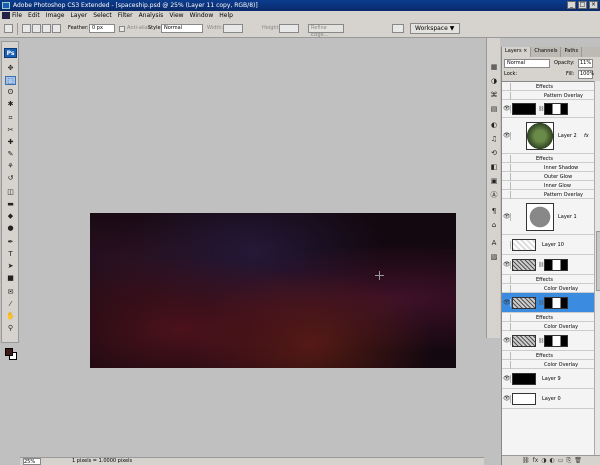  What do you see at coordinates (598, 261) in the screenshot?
I see `scrollbar-thumb` at bounding box center [598, 261].